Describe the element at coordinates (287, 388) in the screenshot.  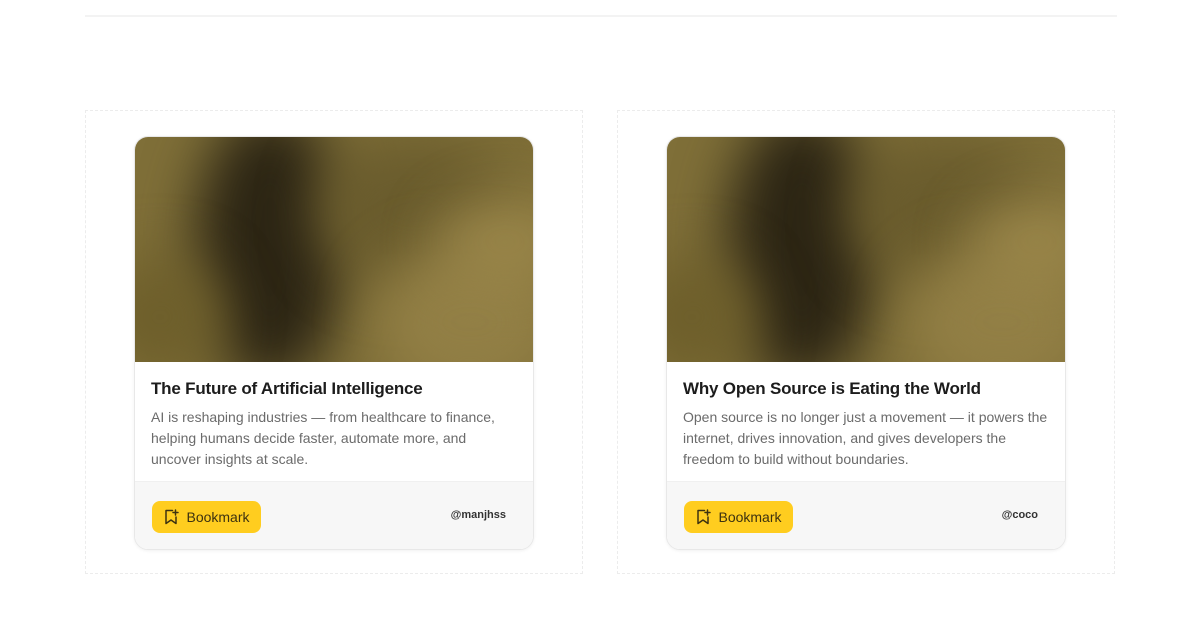
I see `card-title: The Future of Artificial Intelligence` at that location.